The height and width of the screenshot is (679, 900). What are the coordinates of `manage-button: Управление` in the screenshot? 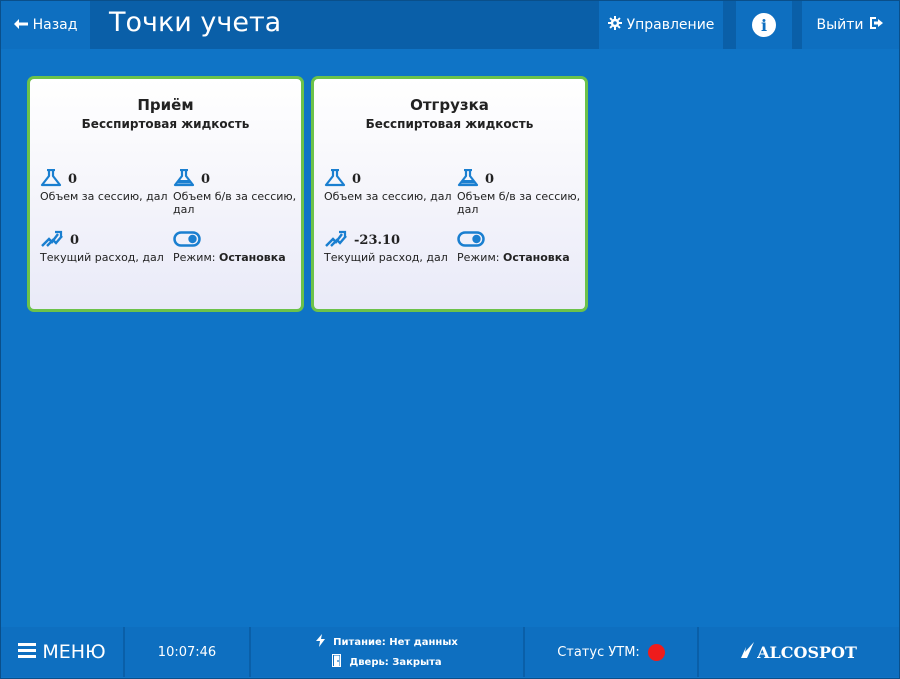 It's located at (661, 25).